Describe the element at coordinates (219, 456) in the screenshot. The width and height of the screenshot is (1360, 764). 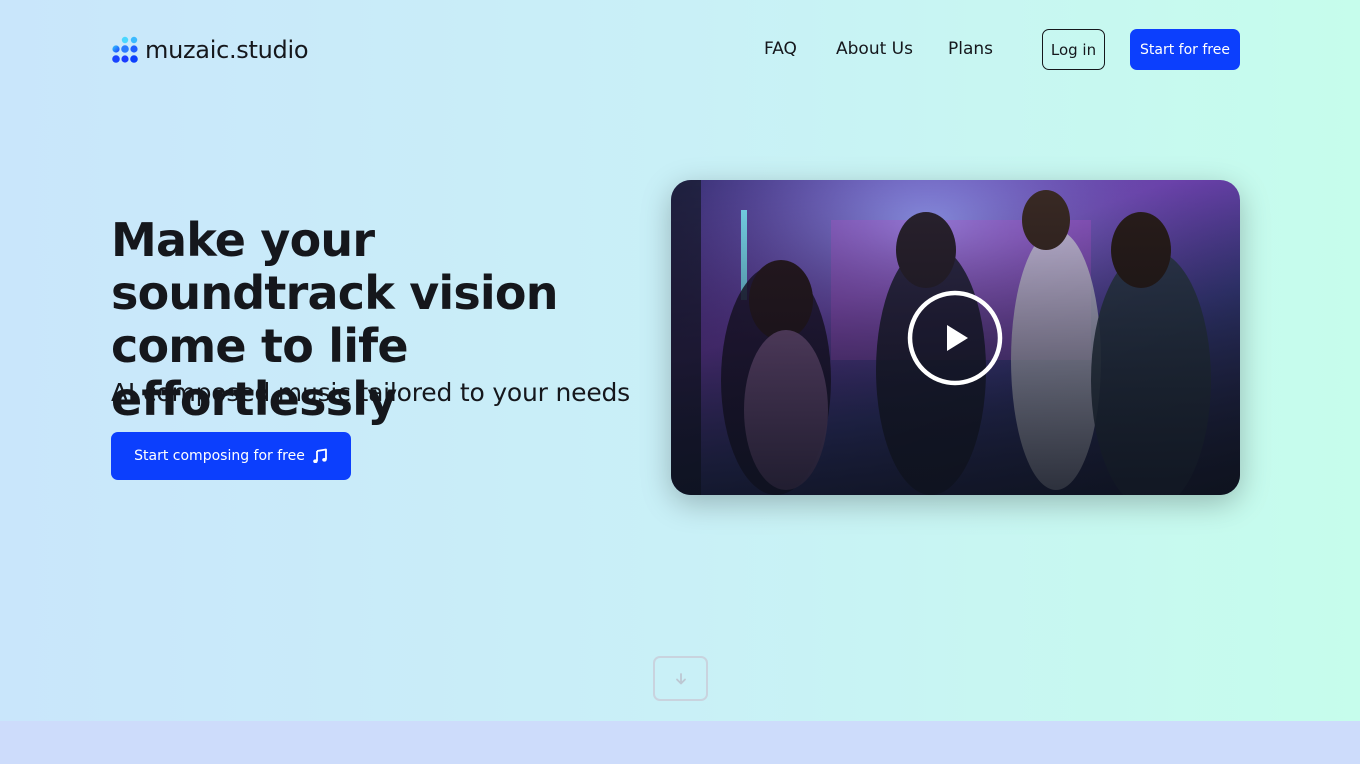
I see `start-composing-label: Start composing for free` at that location.